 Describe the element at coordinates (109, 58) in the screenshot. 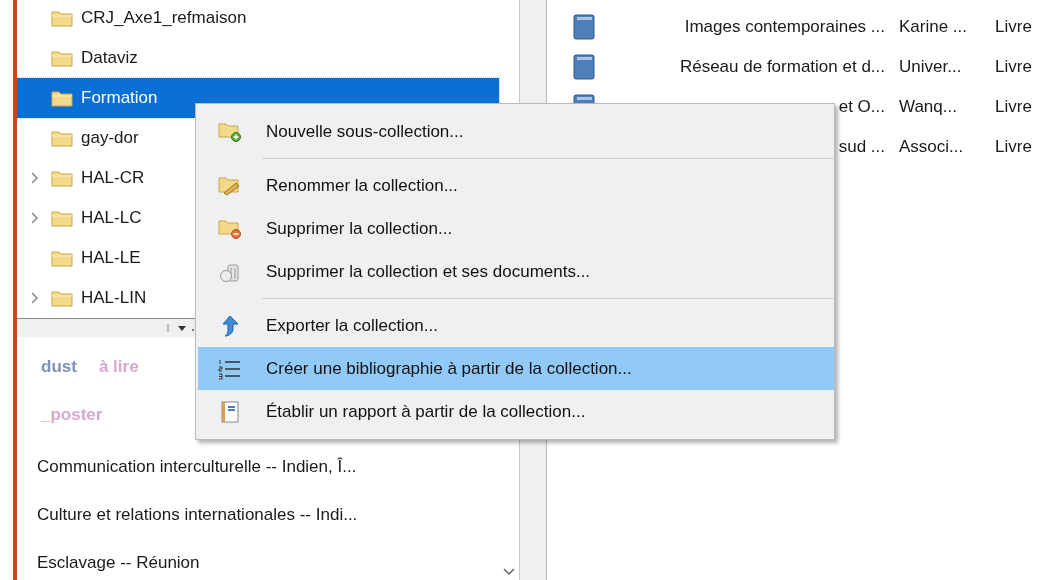

I see `collection-label: Dataviz` at that location.